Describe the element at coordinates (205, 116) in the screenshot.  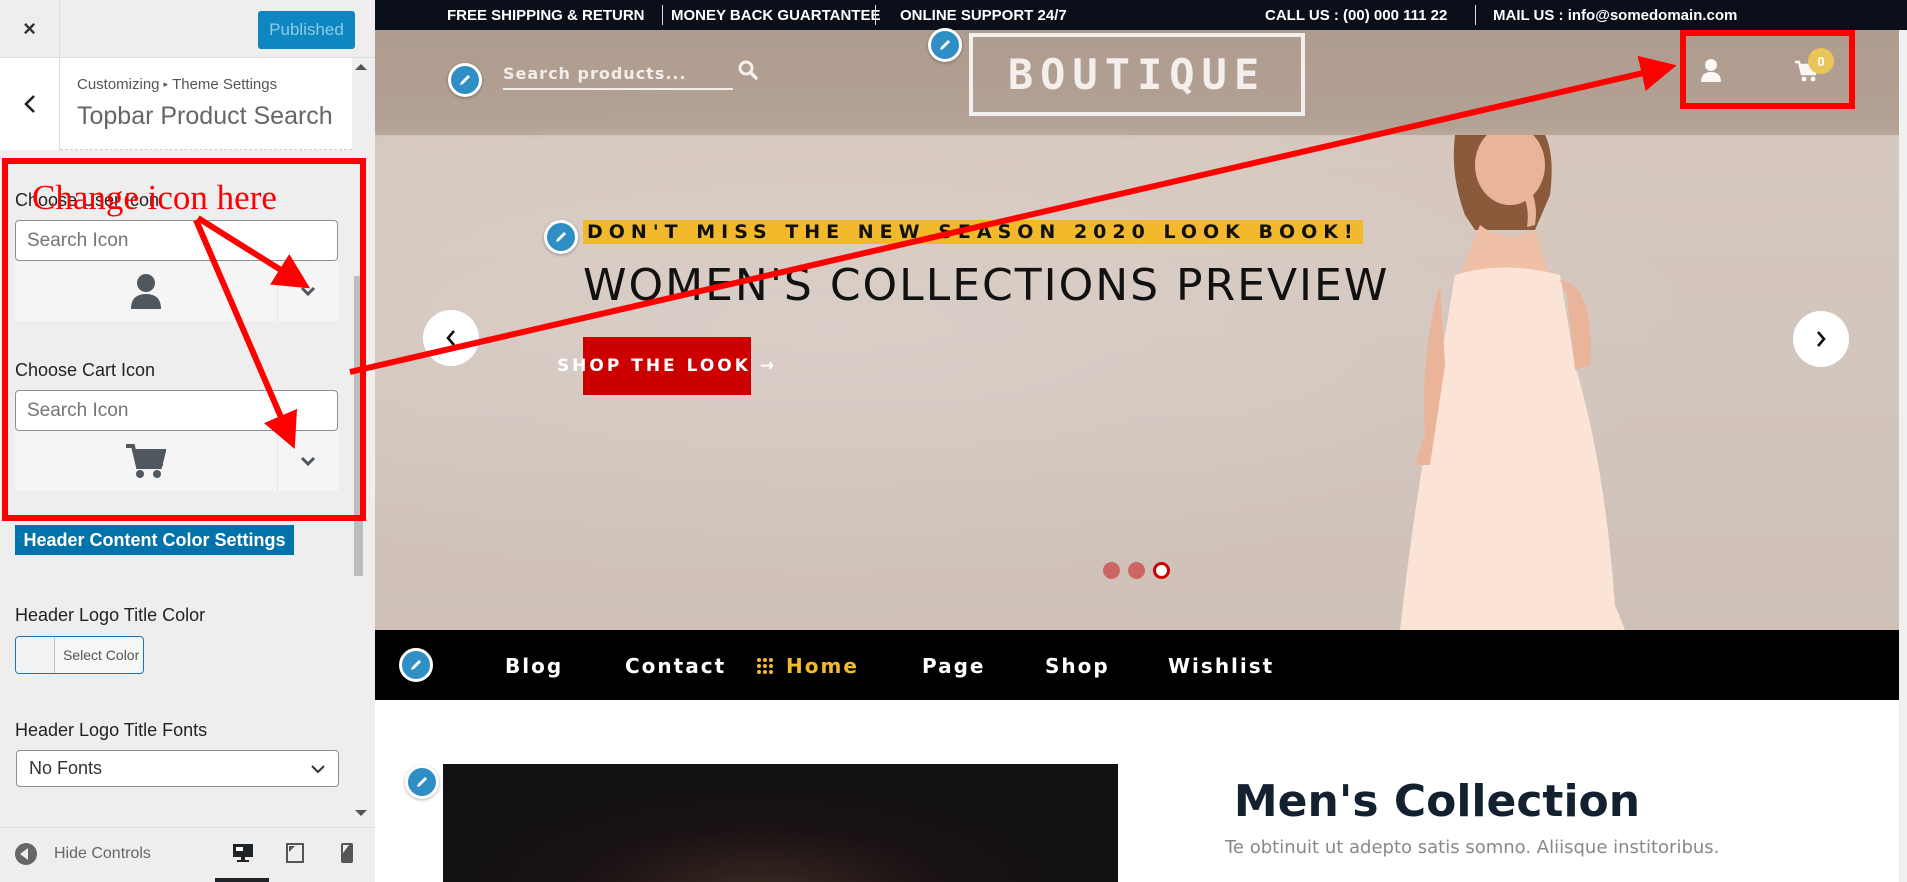
I see `section-title: Topbar Product Search` at that location.